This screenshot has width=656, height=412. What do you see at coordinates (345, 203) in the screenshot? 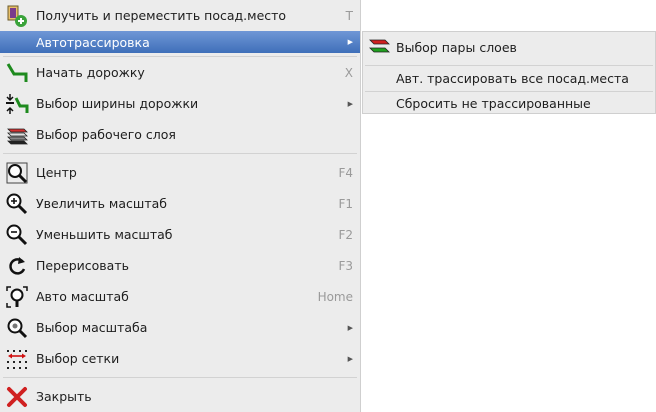
I see `shortcut-label: F1` at bounding box center [345, 203].